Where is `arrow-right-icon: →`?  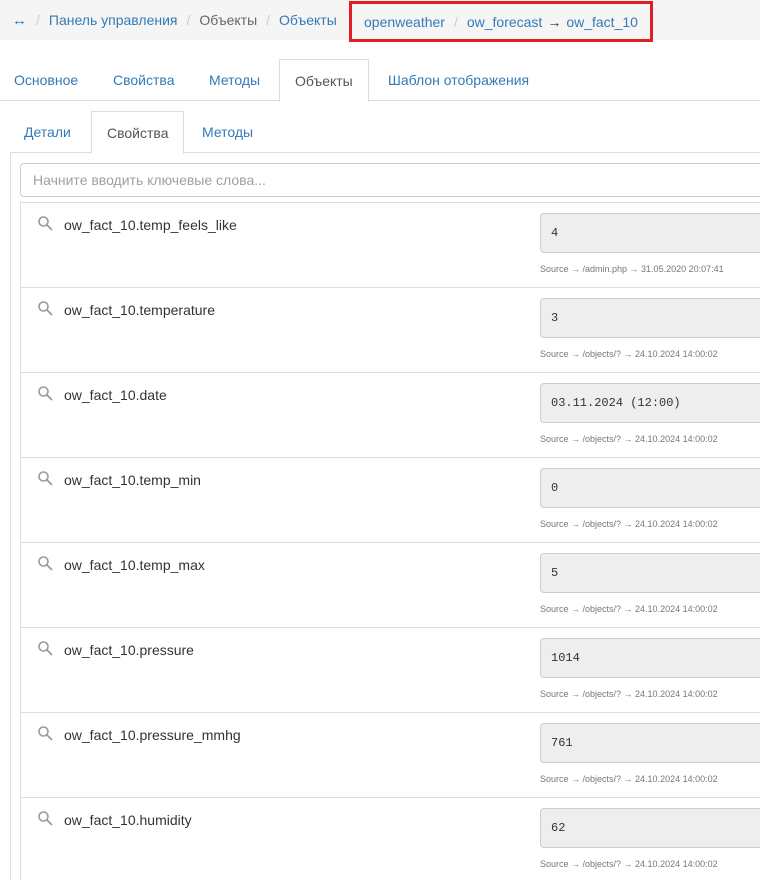
arrow-right-icon: → is located at coordinates (554, 21).